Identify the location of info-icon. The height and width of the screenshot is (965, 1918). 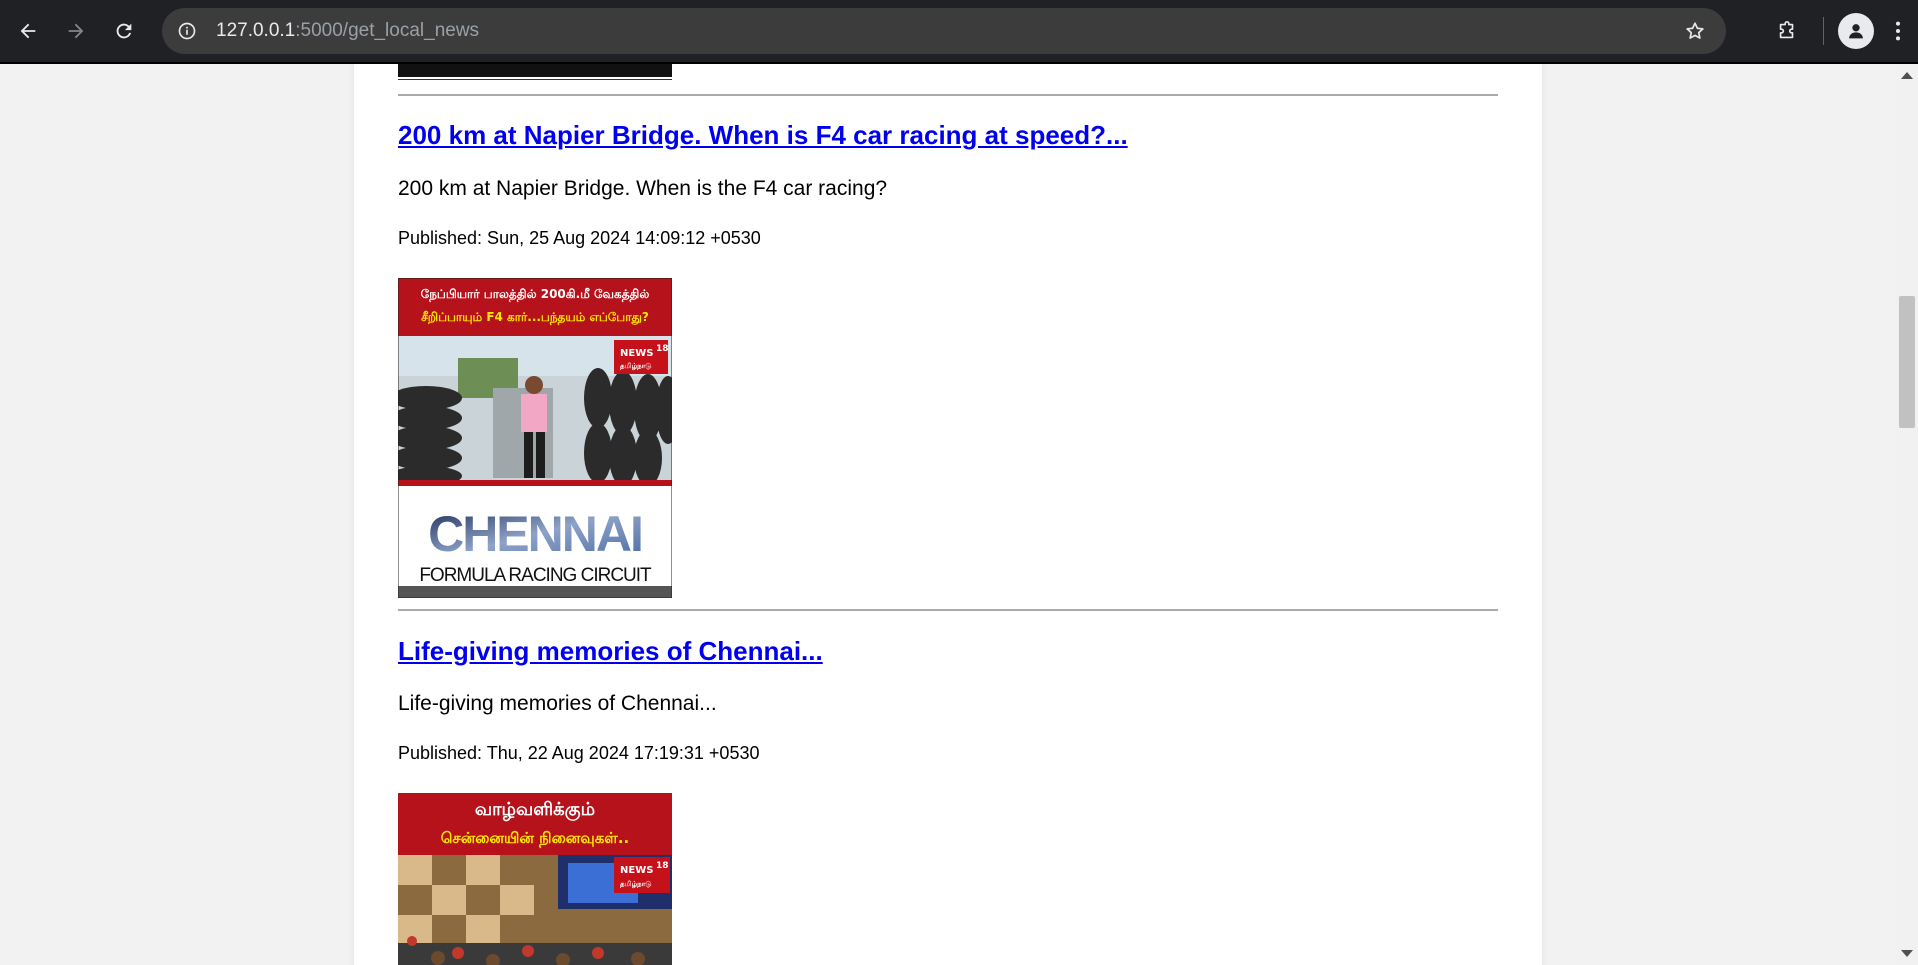
(187, 31).